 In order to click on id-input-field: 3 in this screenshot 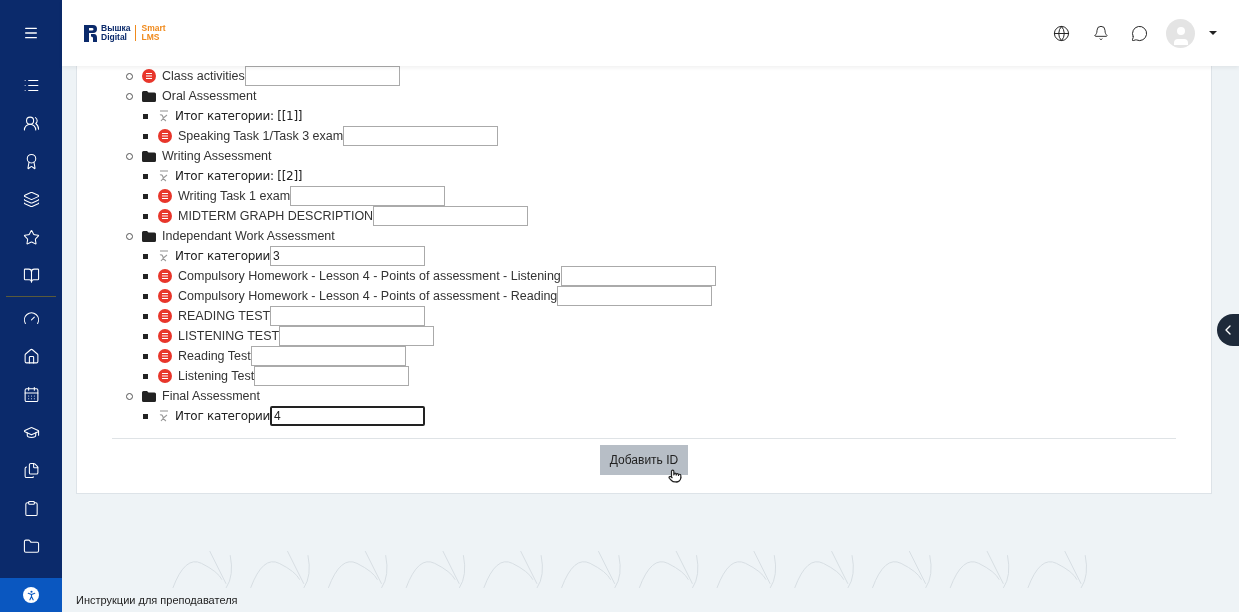, I will do `click(348, 256)`.